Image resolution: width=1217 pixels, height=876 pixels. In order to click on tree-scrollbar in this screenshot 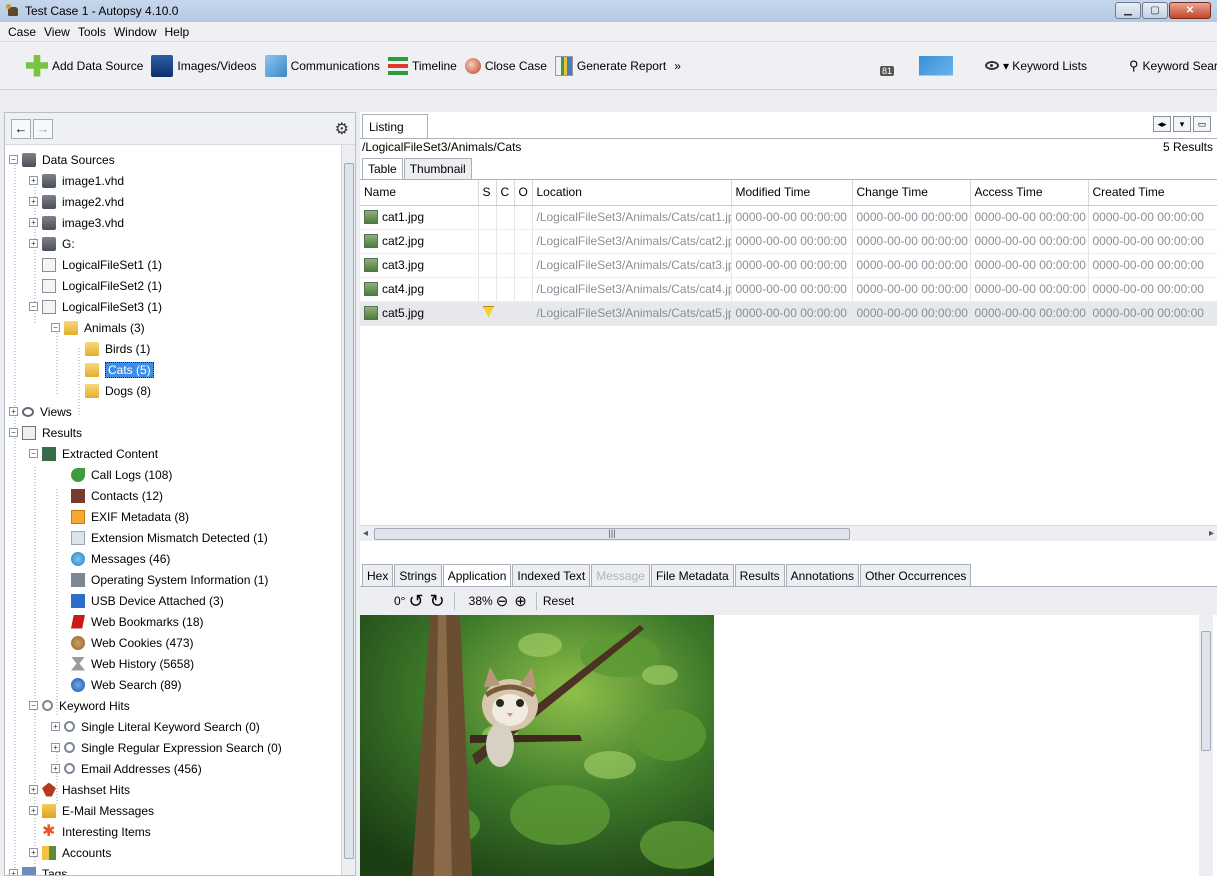, I will do `click(348, 510)`.